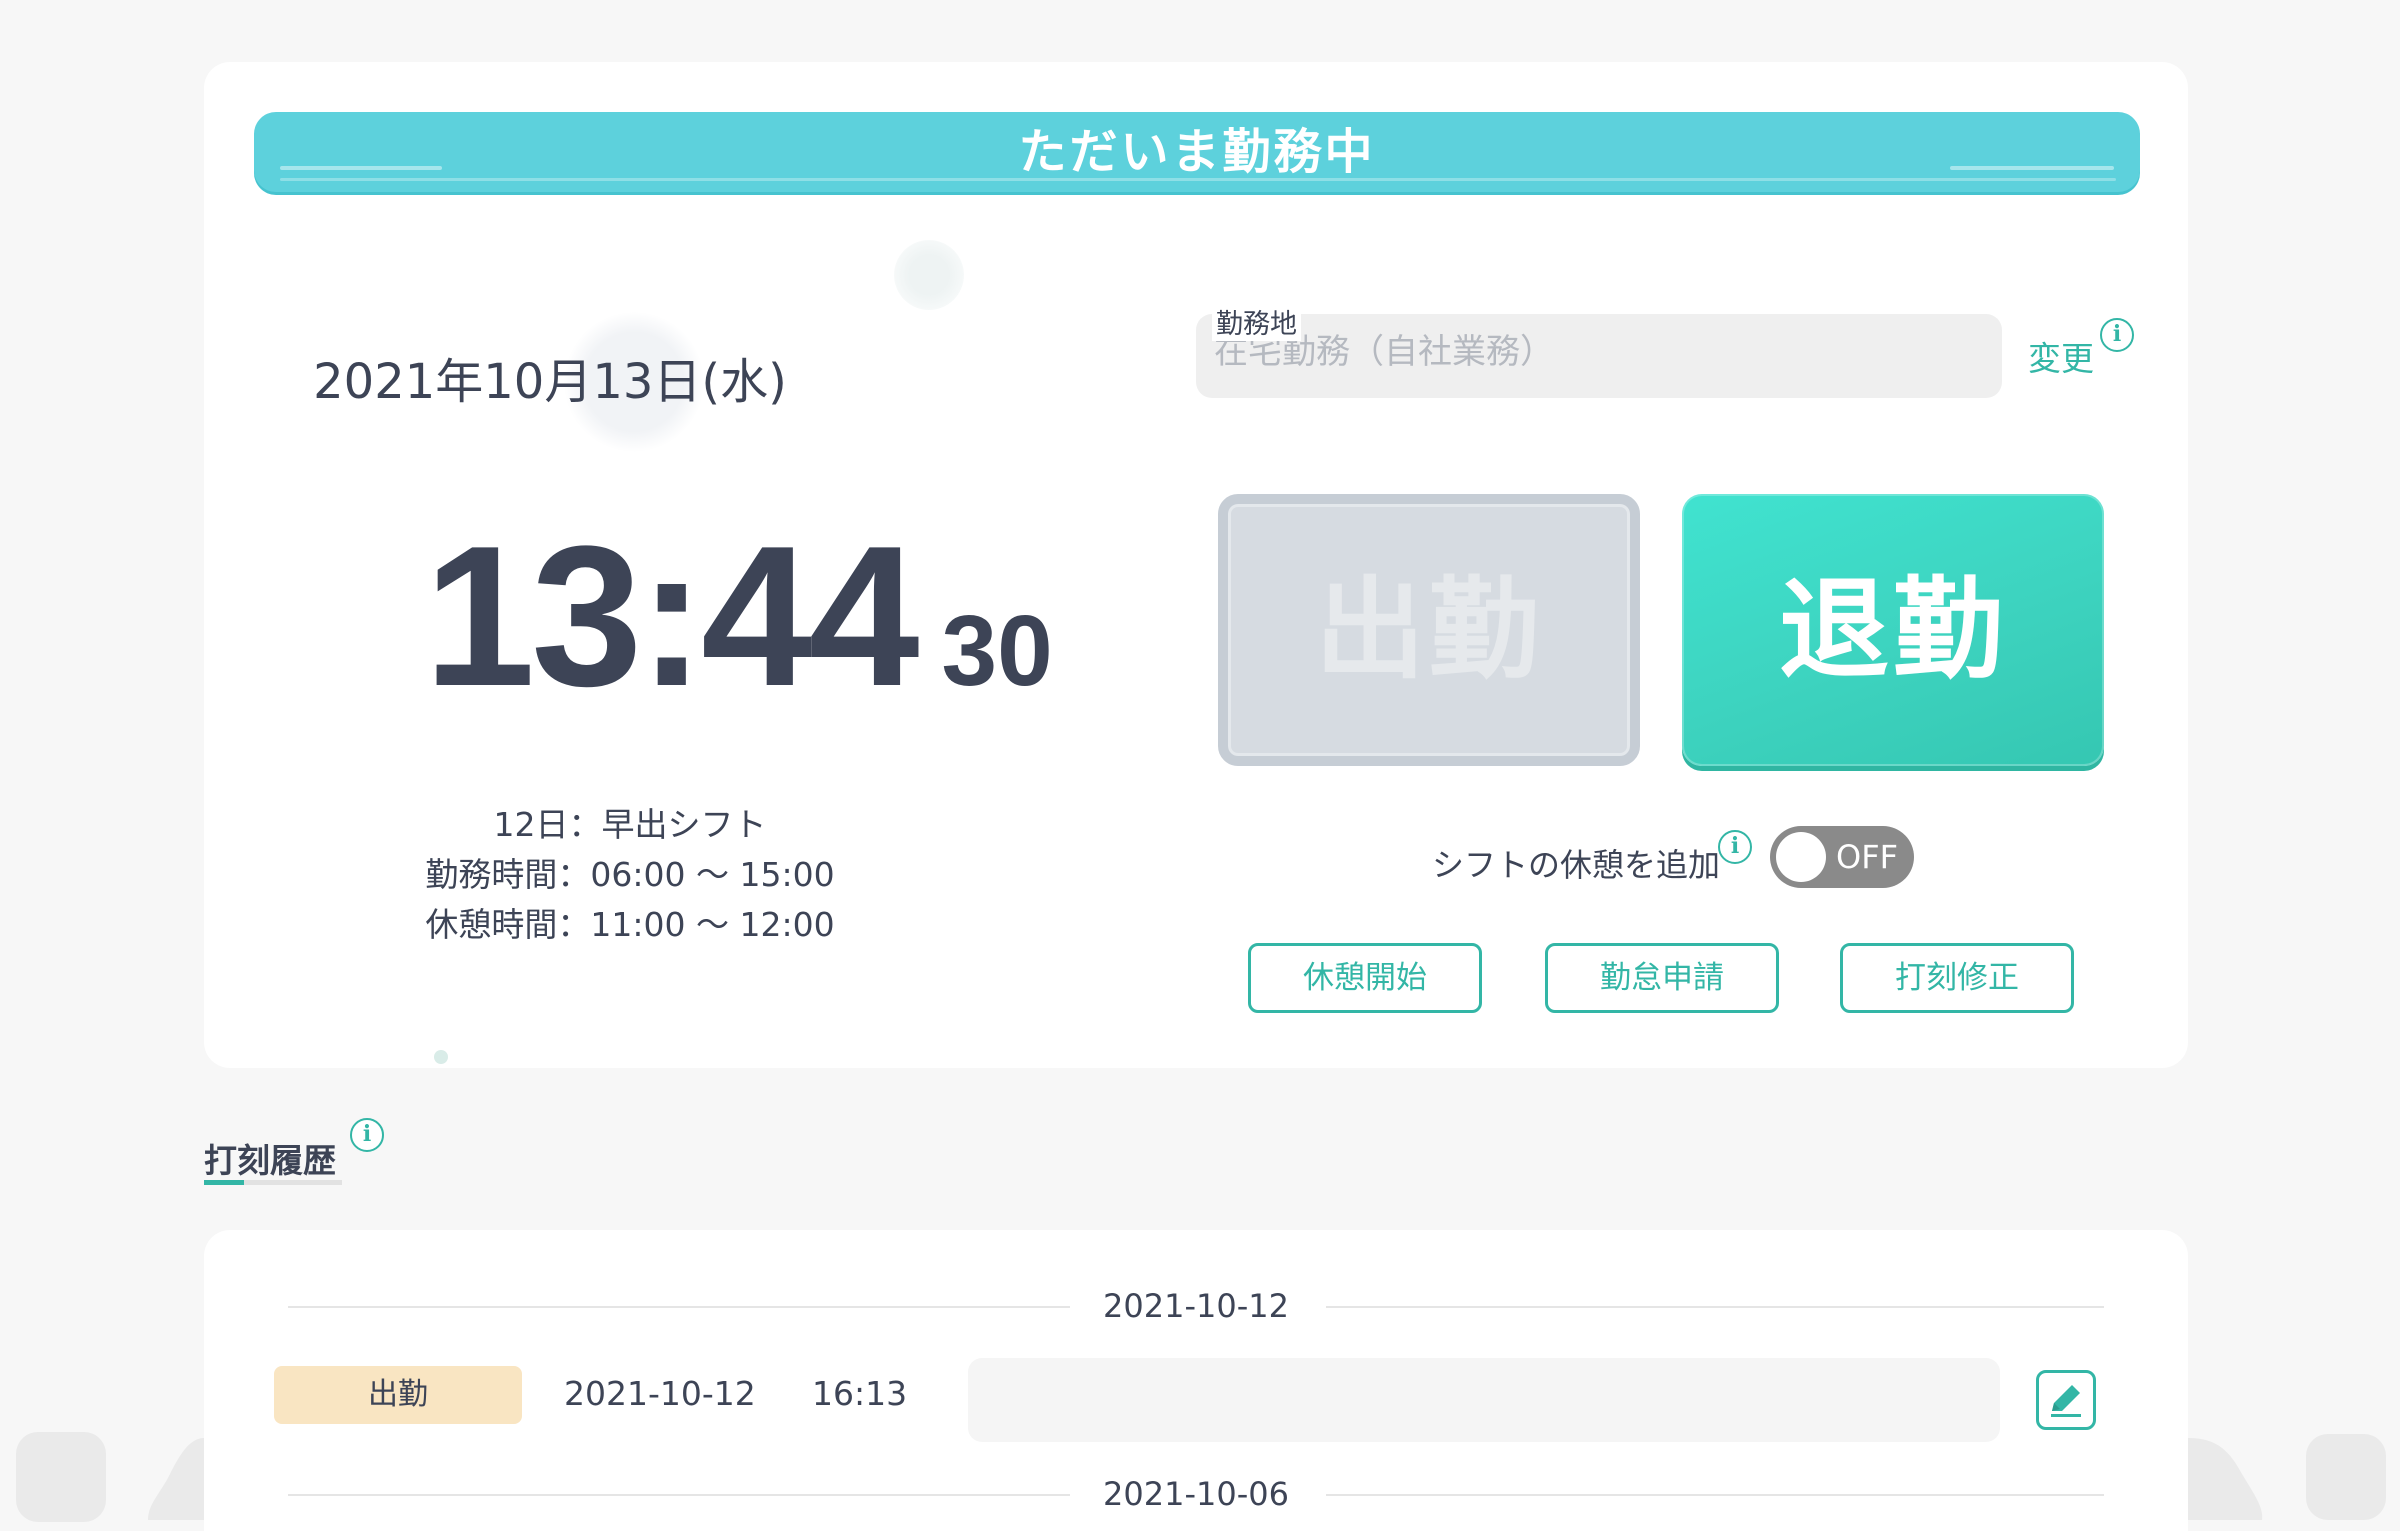  I want to click on time-seconds: 30, so click(997, 651).